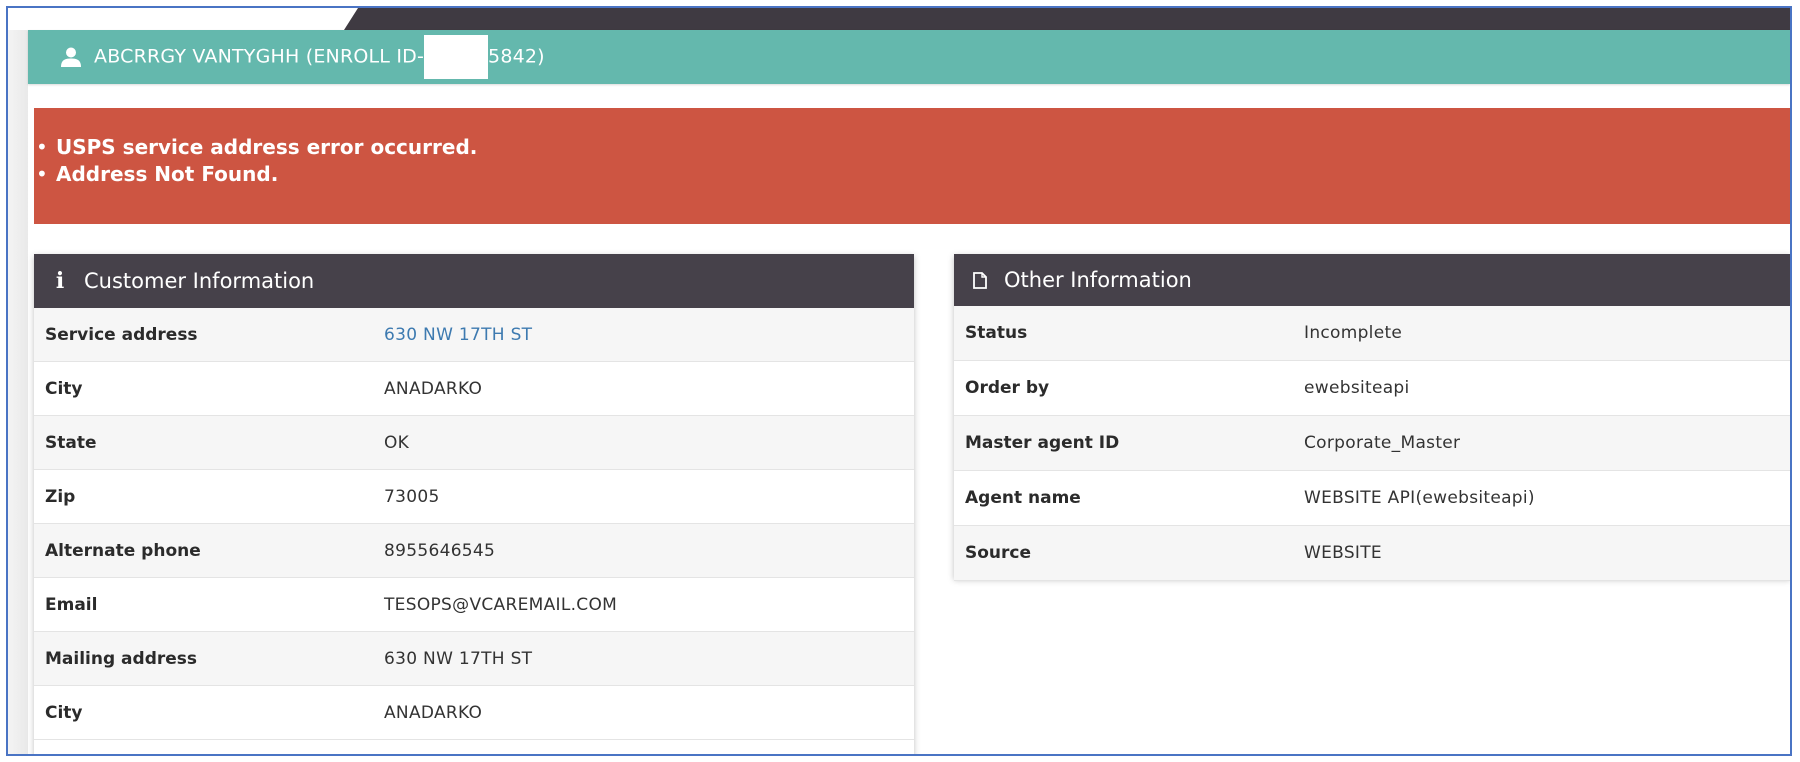  Describe the element at coordinates (1353, 333) in the screenshot. I see `row-value: Incomplete` at that location.